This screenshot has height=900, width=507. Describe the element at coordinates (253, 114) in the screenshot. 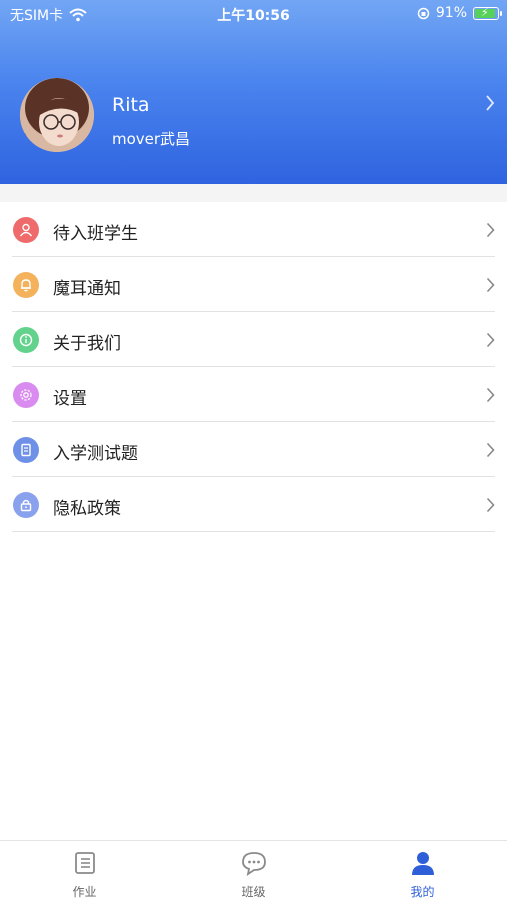

I see `profile-row: Rita mover武昌` at that location.